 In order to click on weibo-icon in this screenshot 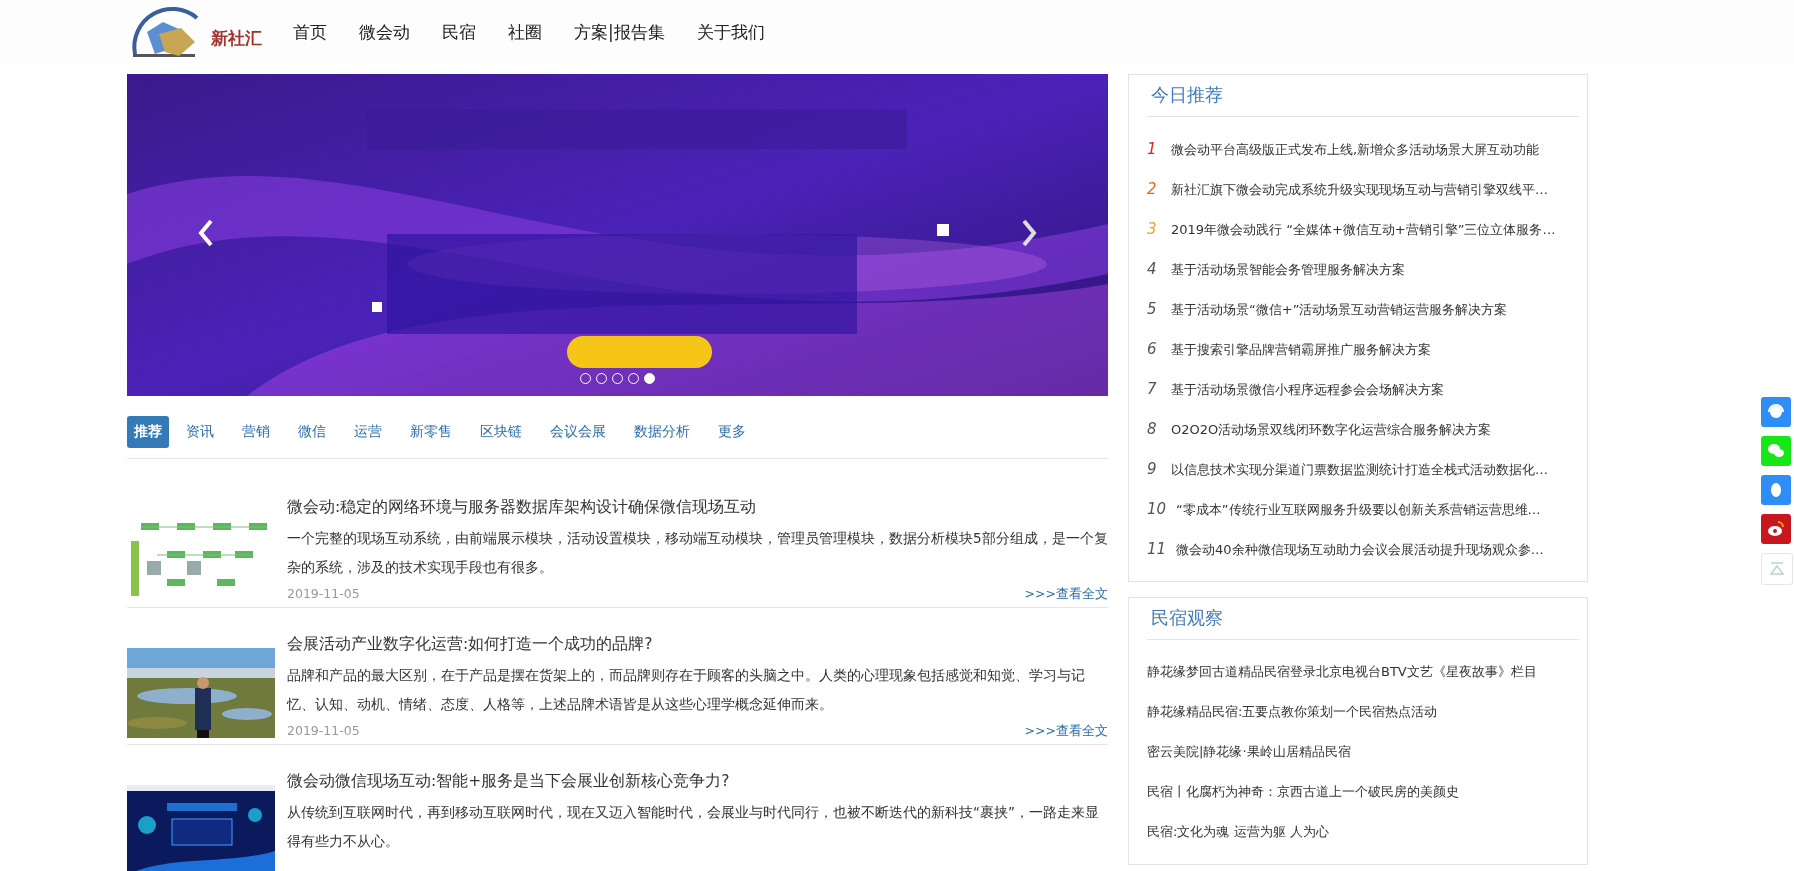, I will do `click(1776, 529)`.